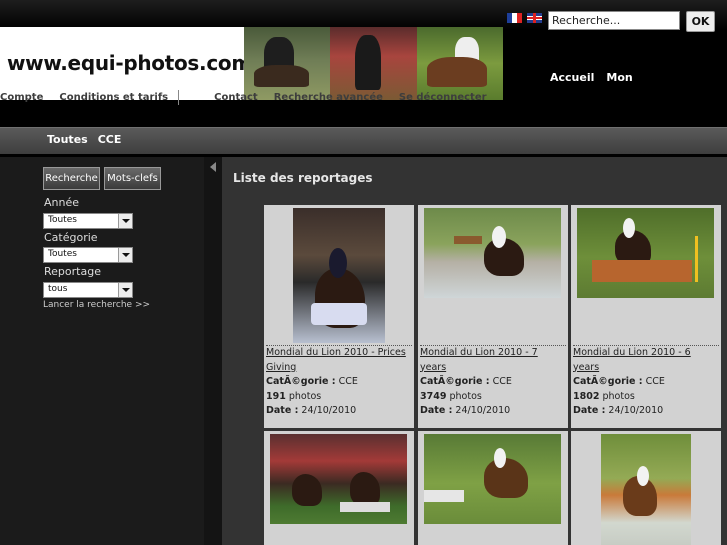  What do you see at coordinates (21, 97) in the screenshot?
I see `nav-compte: Compte` at bounding box center [21, 97].